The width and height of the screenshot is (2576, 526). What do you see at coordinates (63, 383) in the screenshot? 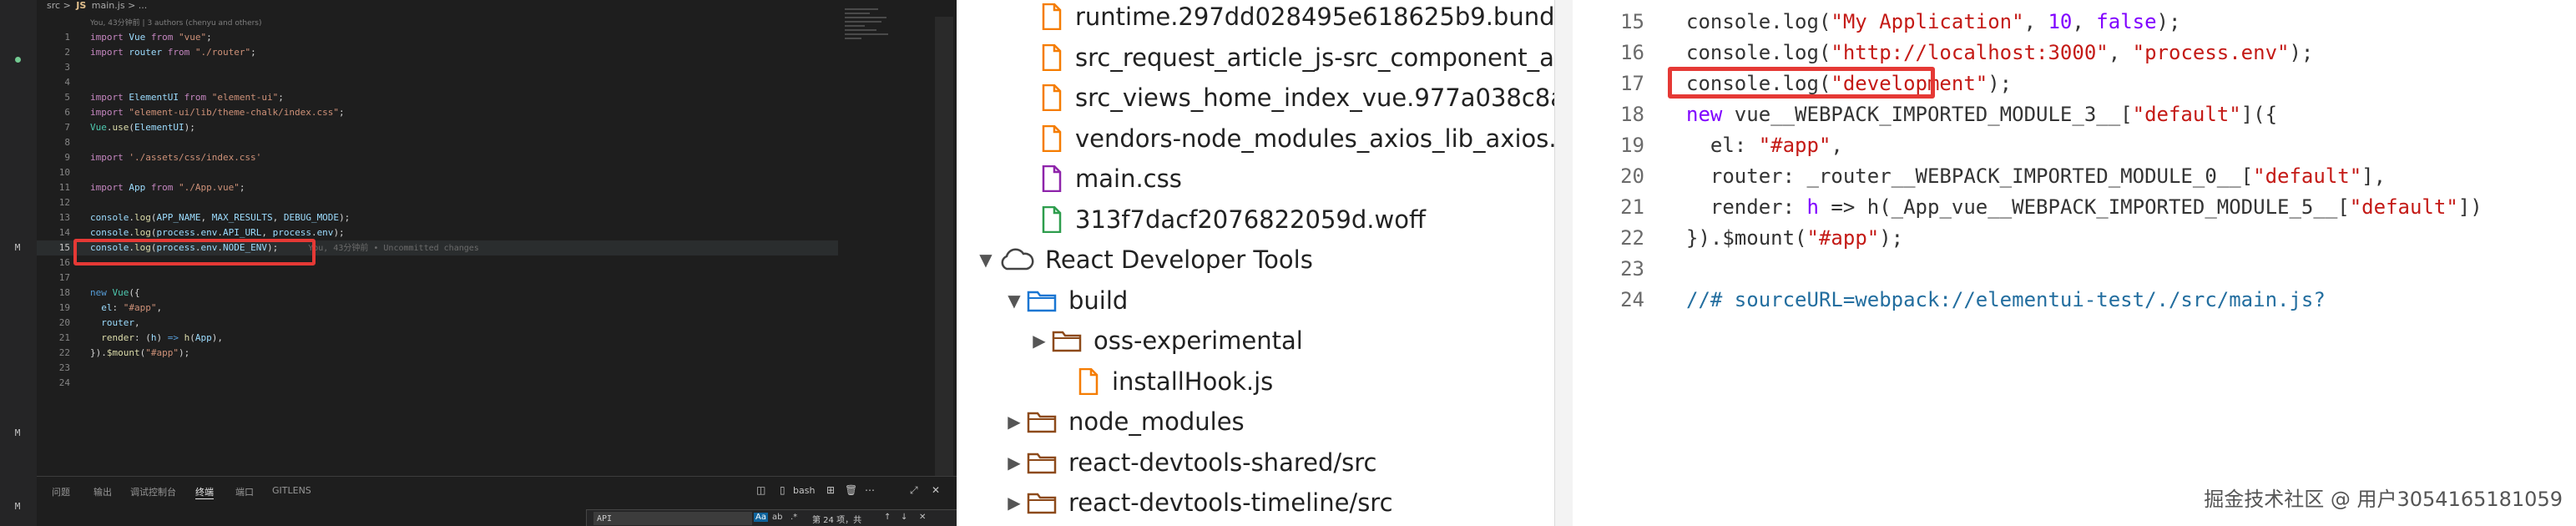
I see `code-line: 24` at bounding box center [63, 383].